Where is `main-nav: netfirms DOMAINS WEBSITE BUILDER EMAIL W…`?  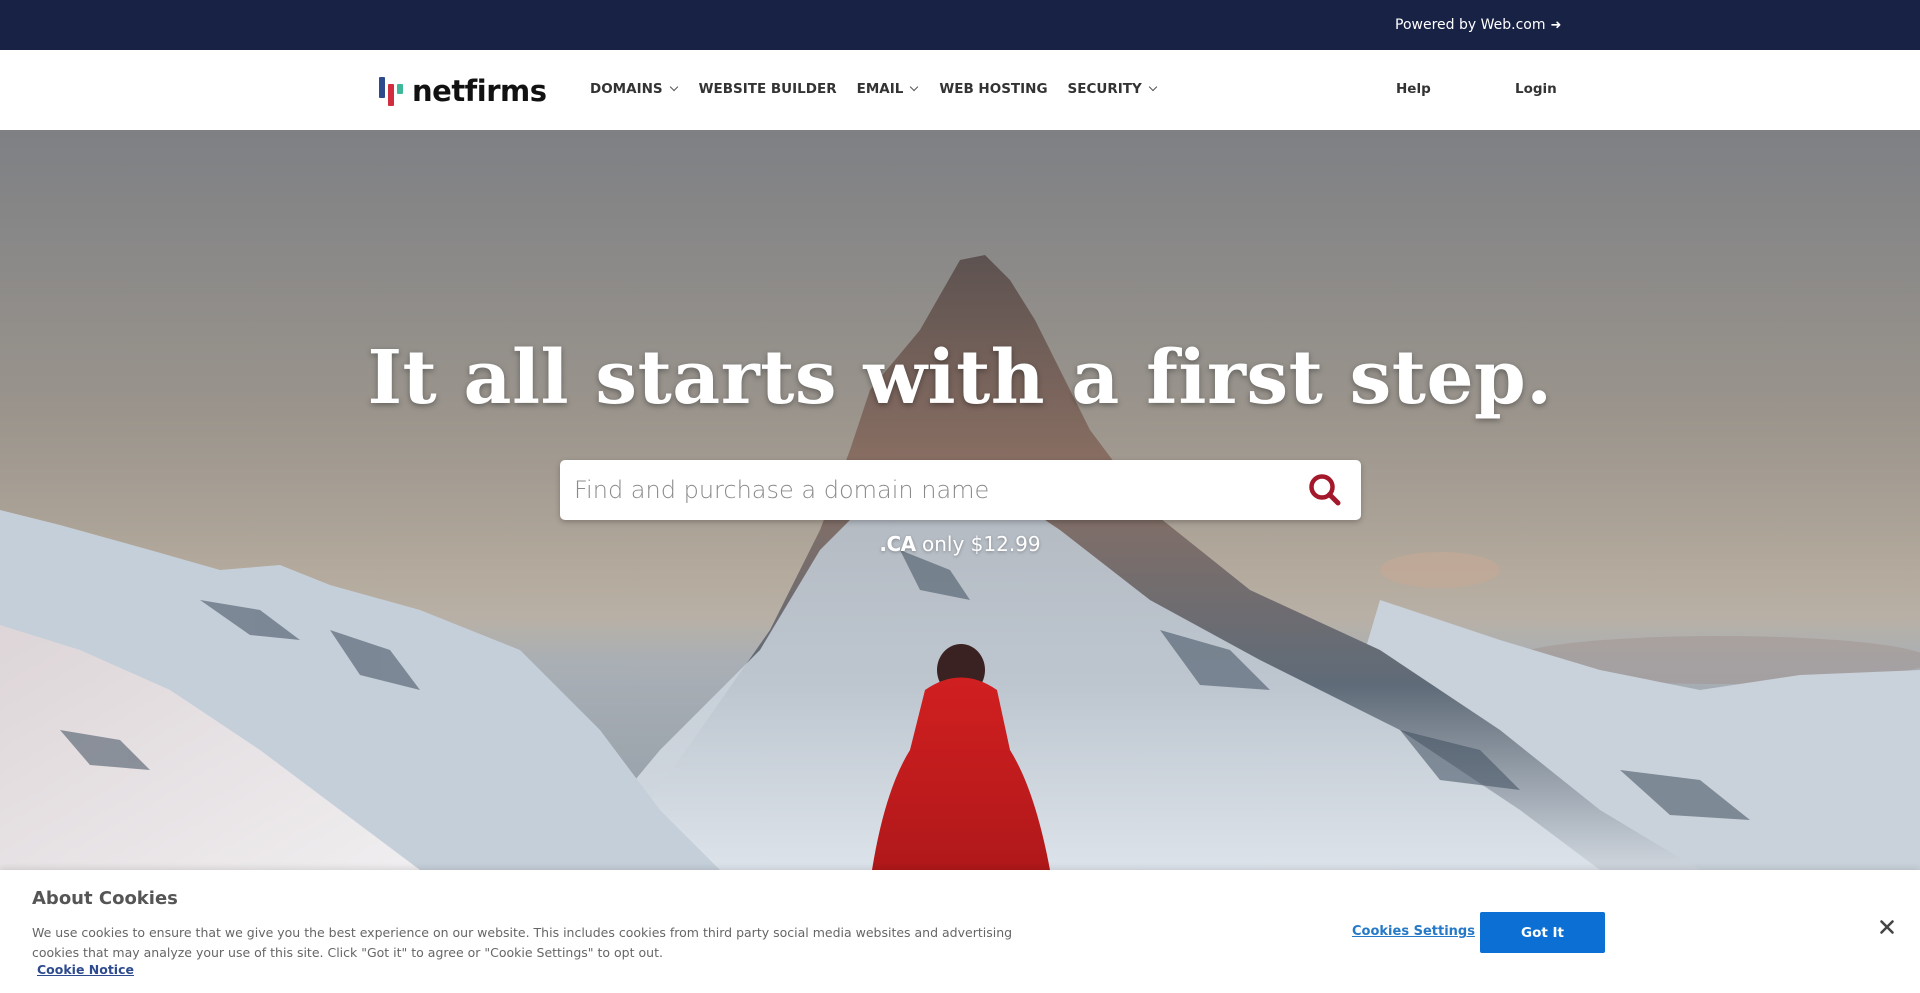 main-nav: netfirms DOMAINS WEBSITE BUILDER EMAIL W… is located at coordinates (960, 90).